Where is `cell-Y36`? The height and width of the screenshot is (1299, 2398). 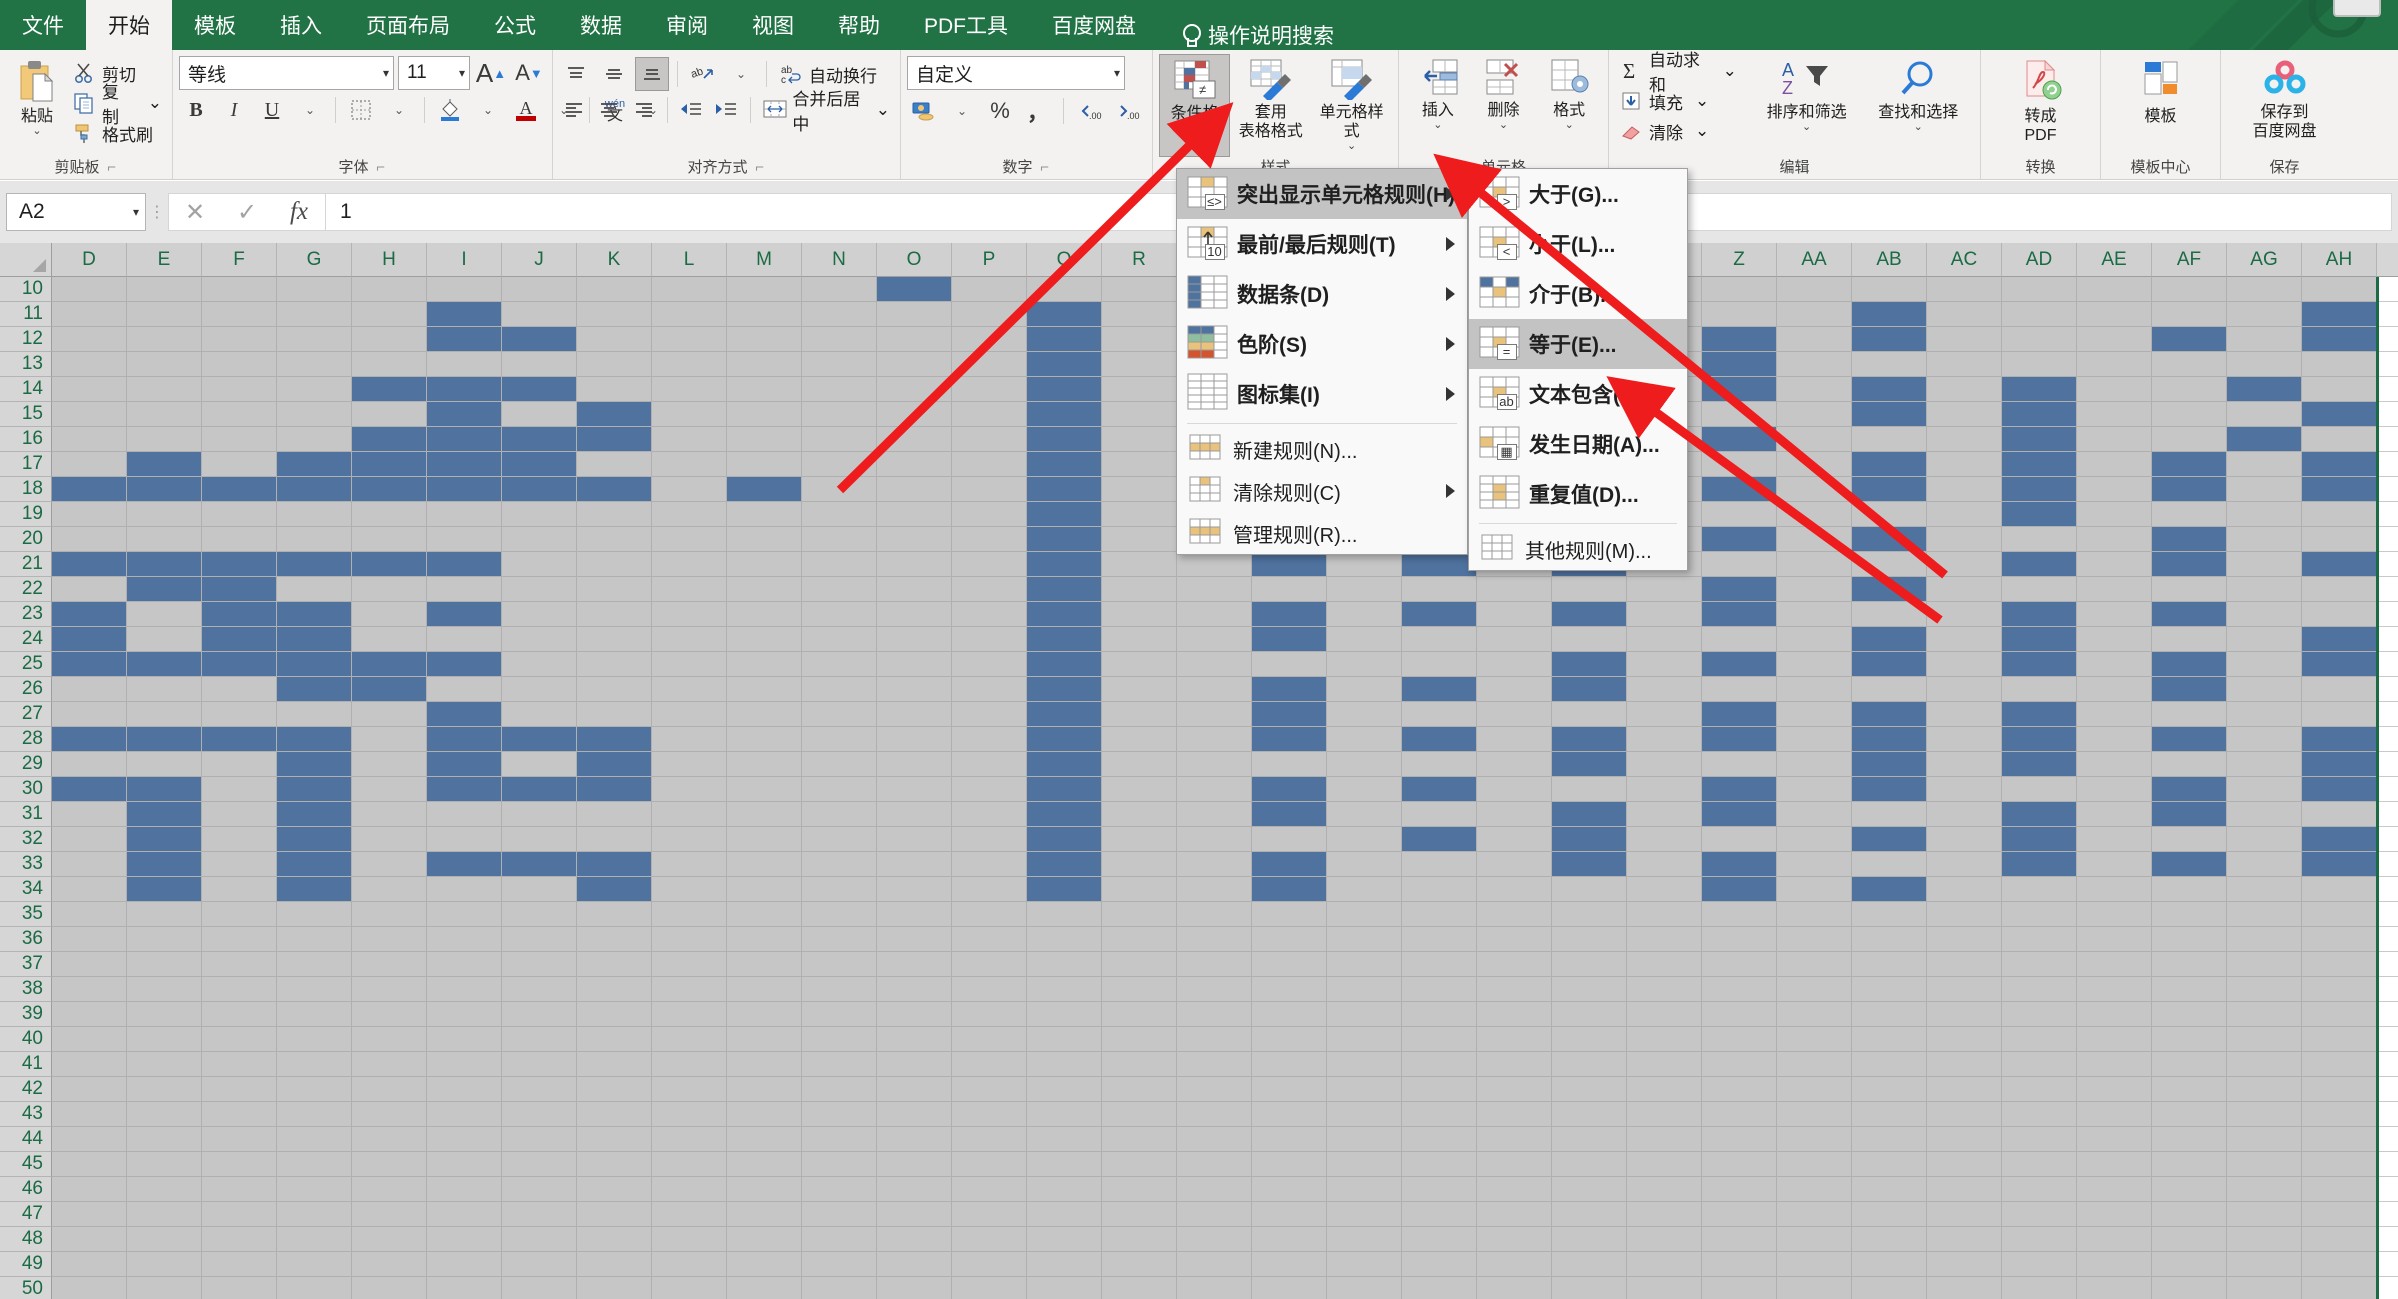
cell-Y36 is located at coordinates (1664, 939).